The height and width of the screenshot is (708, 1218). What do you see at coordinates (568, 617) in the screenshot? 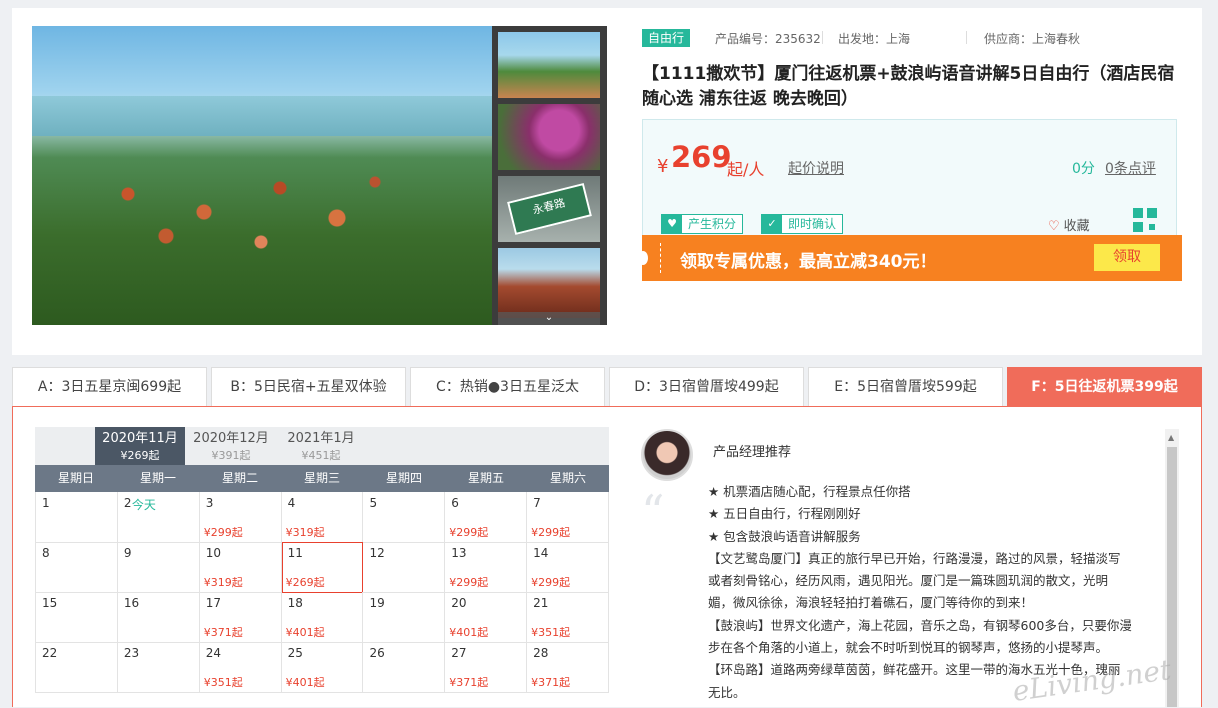
I see `calendar-day-21: 21 ¥351起` at bounding box center [568, 617].